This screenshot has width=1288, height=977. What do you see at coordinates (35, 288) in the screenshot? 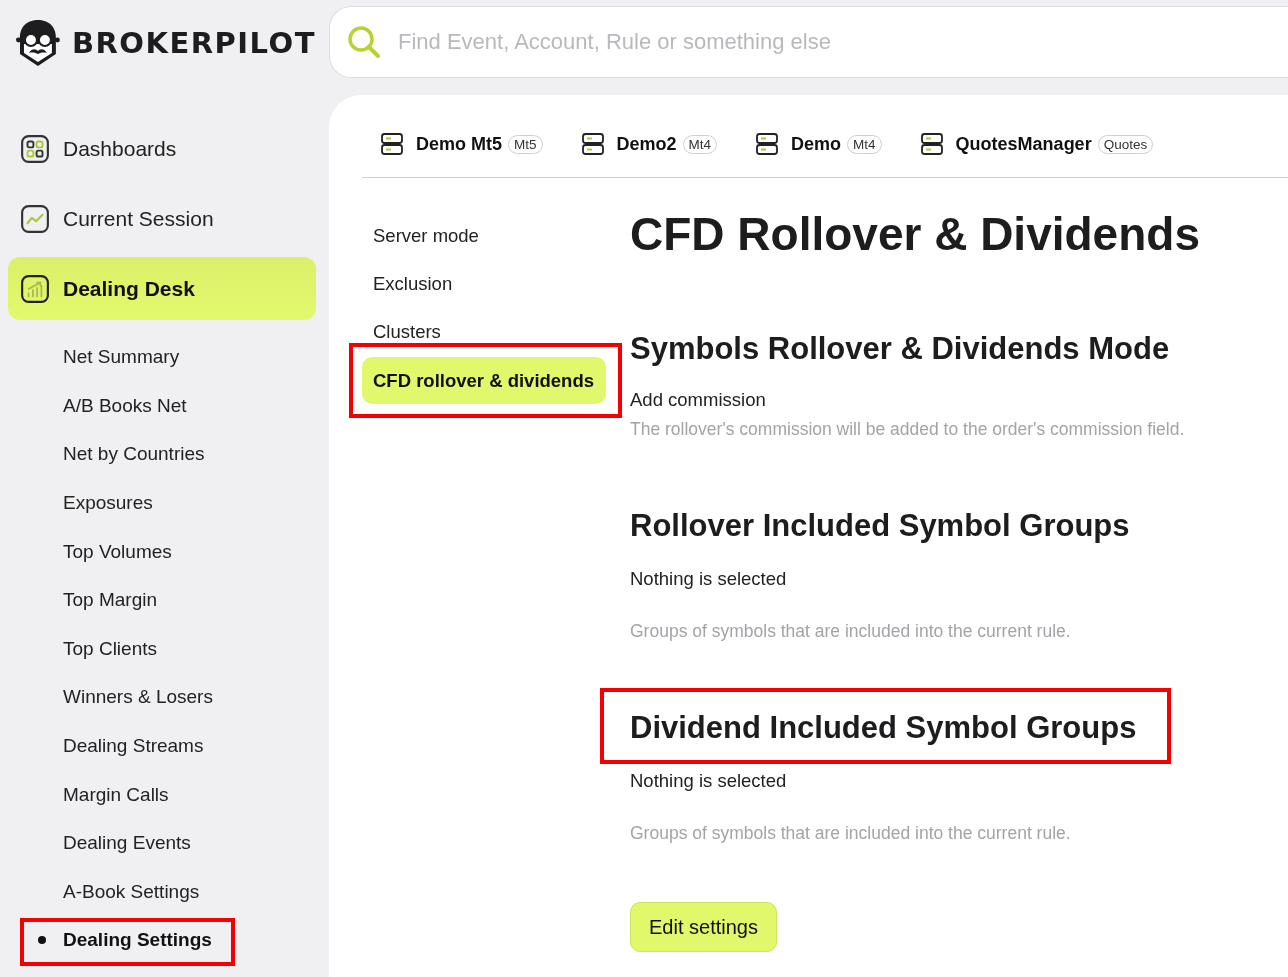
I see `bar-chart-icon` at bounding box center [35, 288].